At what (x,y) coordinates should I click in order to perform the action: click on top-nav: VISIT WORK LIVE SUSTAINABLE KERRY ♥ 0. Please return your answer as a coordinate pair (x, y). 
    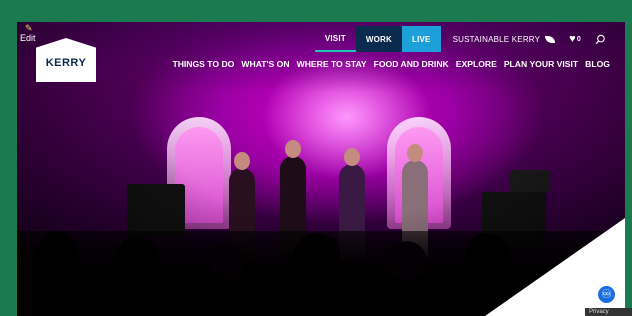
    Looking at the image, I should click on (463, 39).